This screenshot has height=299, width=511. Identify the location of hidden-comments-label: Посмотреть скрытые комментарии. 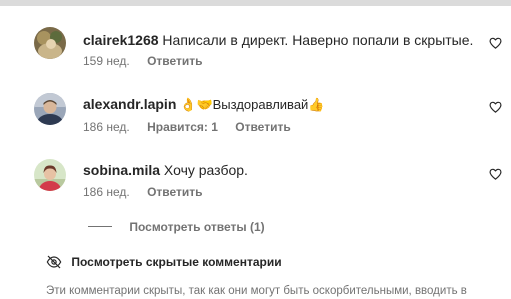
(176, 261).